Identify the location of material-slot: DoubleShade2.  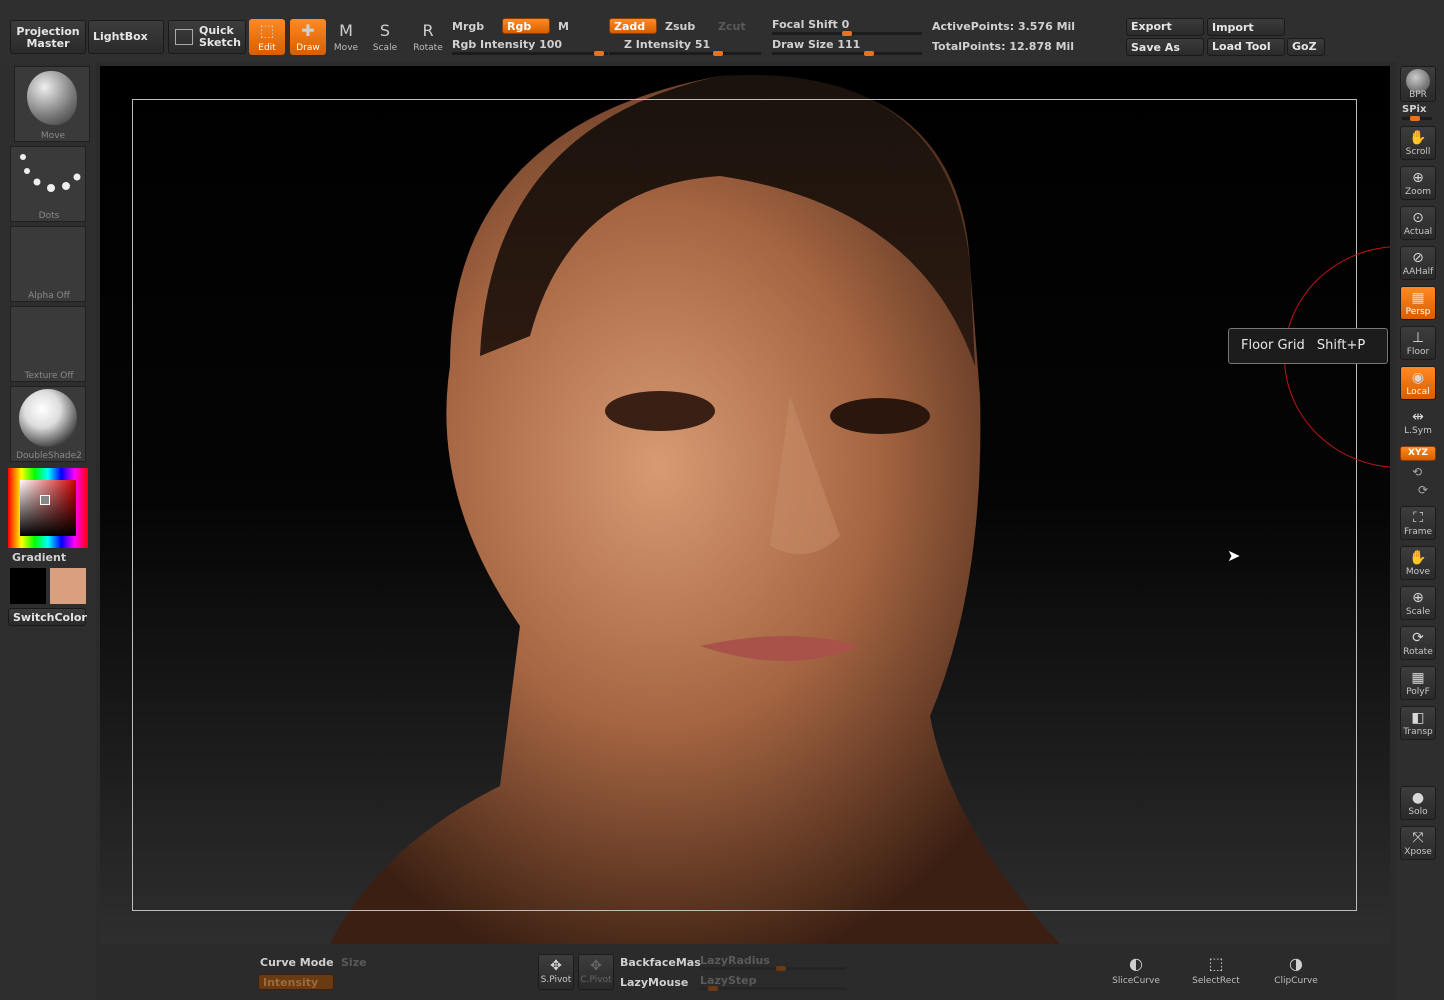
(48, 424).